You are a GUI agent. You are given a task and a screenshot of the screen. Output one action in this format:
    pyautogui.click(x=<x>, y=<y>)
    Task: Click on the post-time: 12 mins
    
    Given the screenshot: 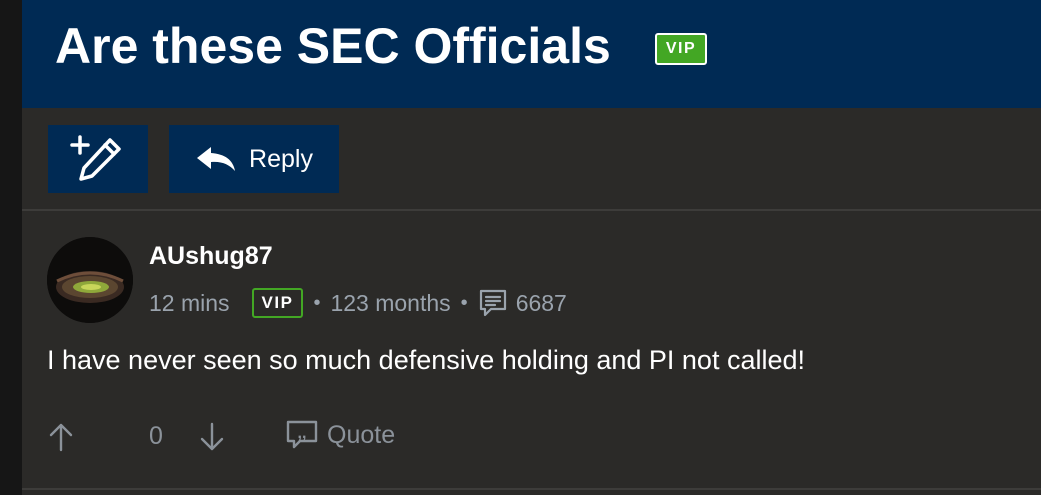 What is the action you would take?
    pyautogui.click(x=189, y=303)
    